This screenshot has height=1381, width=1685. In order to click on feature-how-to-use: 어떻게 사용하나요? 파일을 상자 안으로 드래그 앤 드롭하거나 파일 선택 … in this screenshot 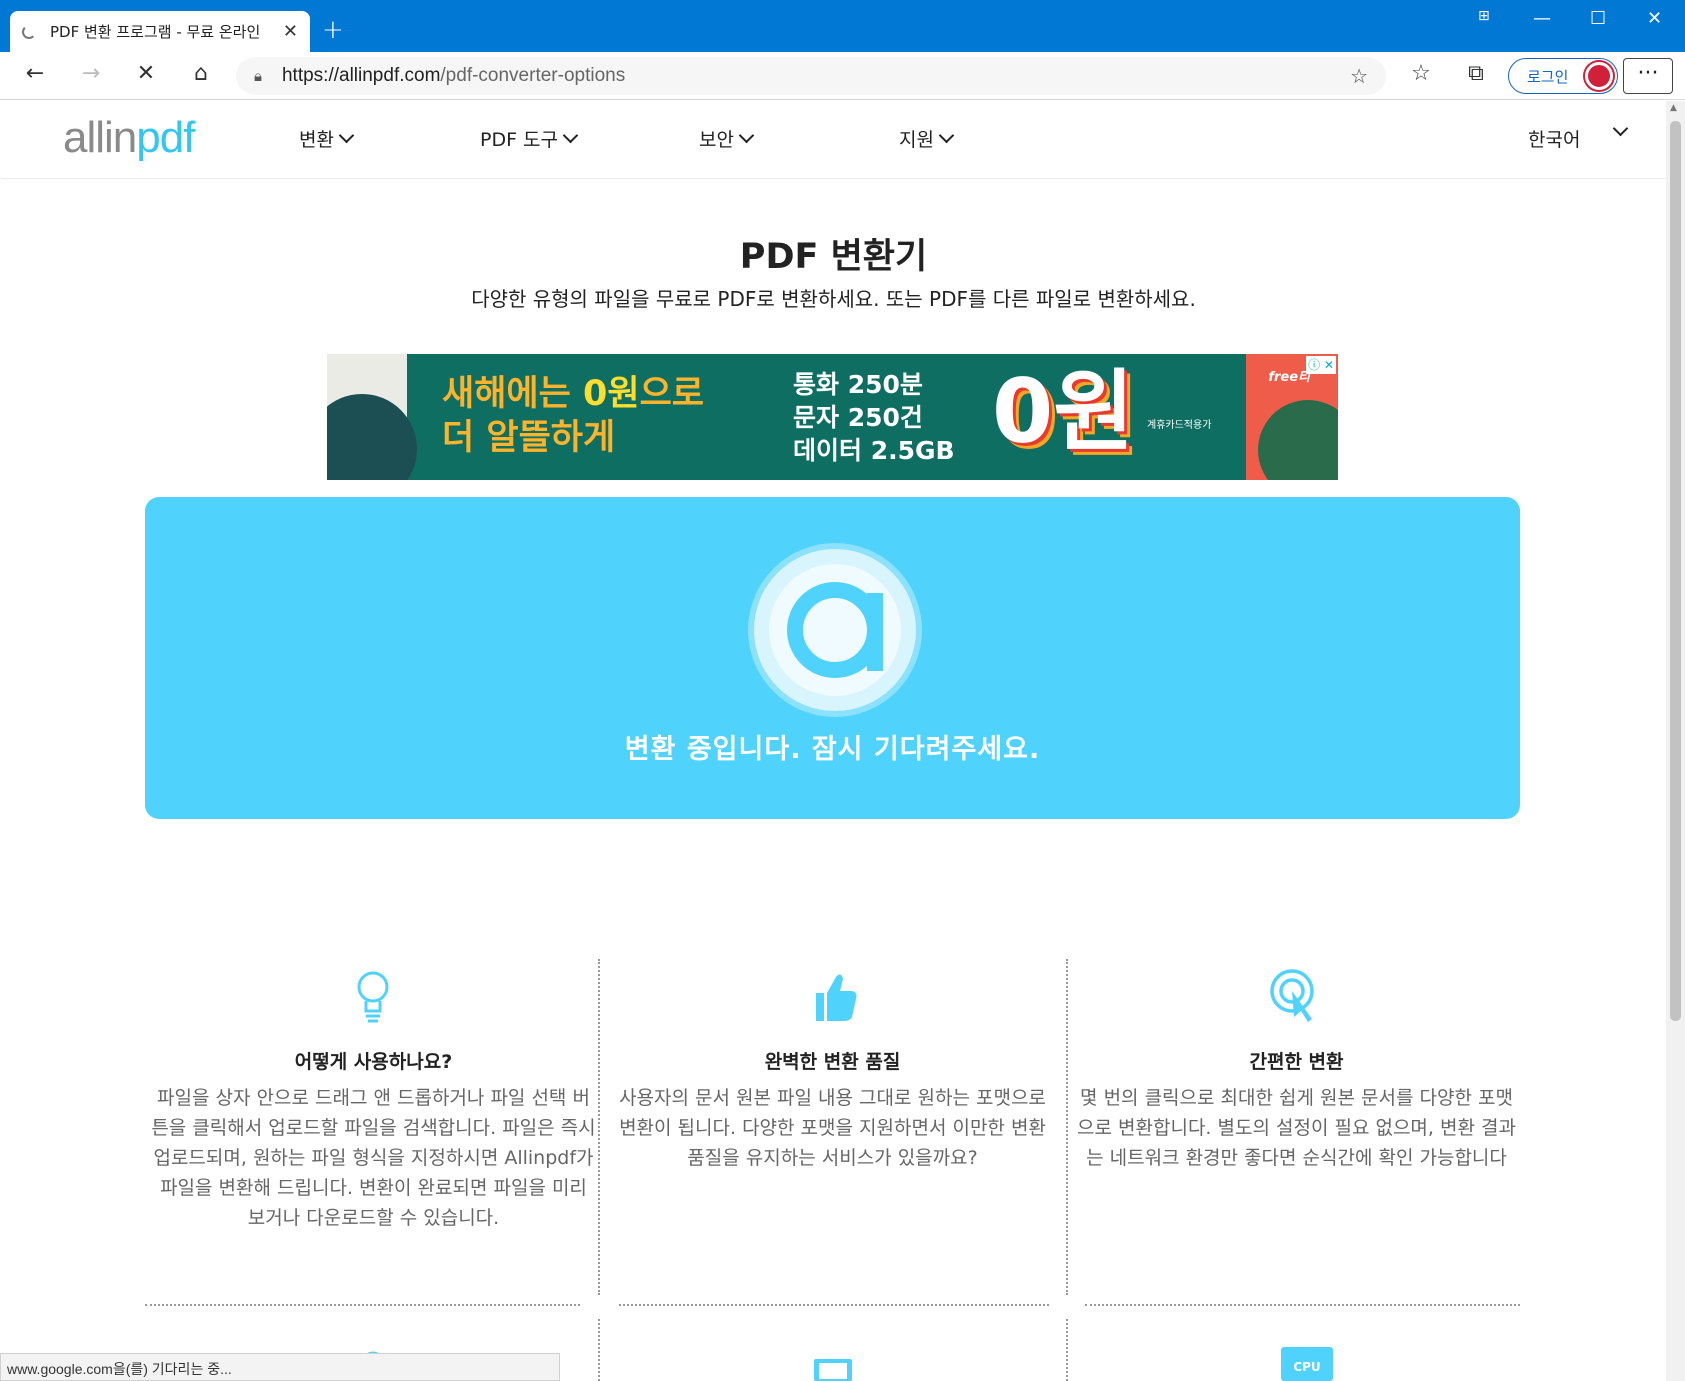, I will do `click(373, 1127)`.